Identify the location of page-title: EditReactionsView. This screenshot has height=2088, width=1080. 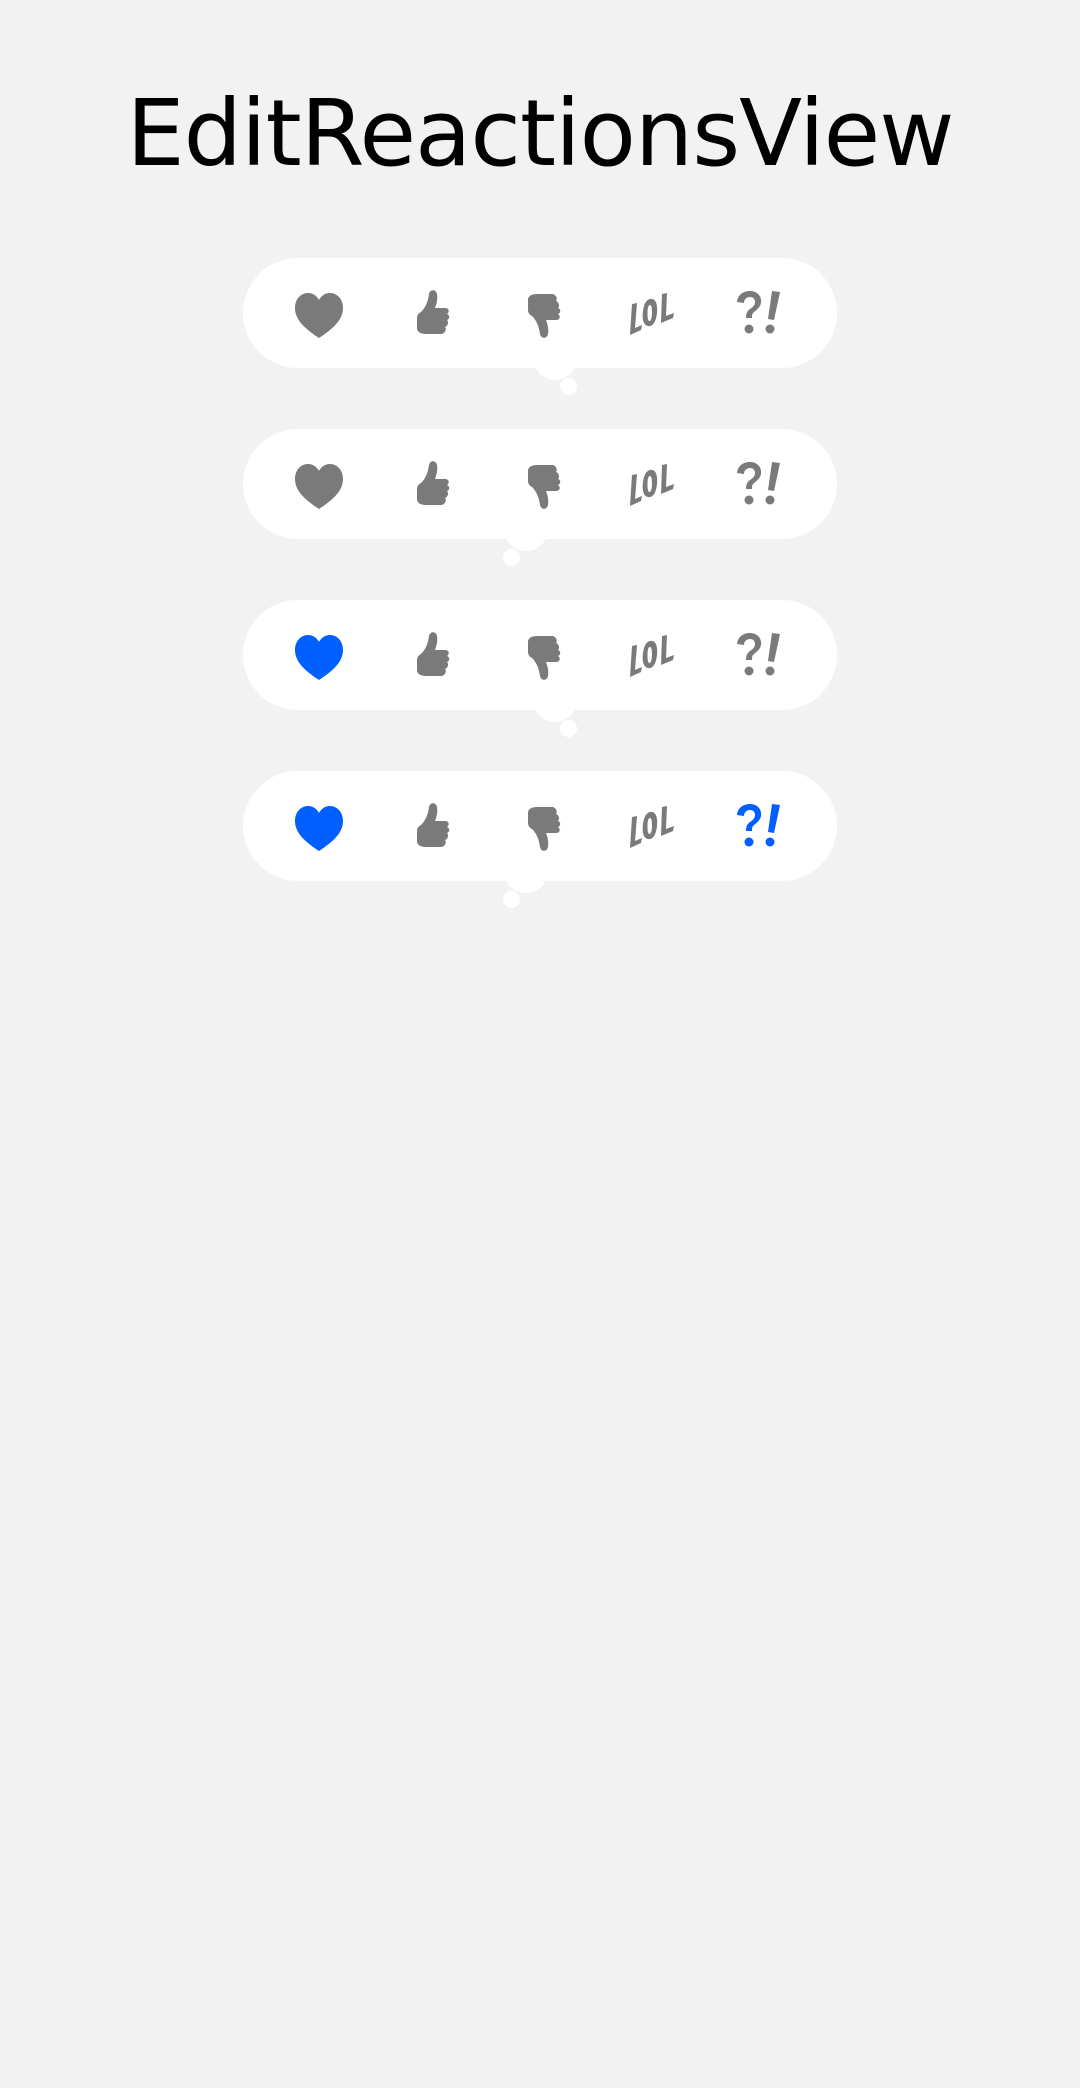
(540, 133).